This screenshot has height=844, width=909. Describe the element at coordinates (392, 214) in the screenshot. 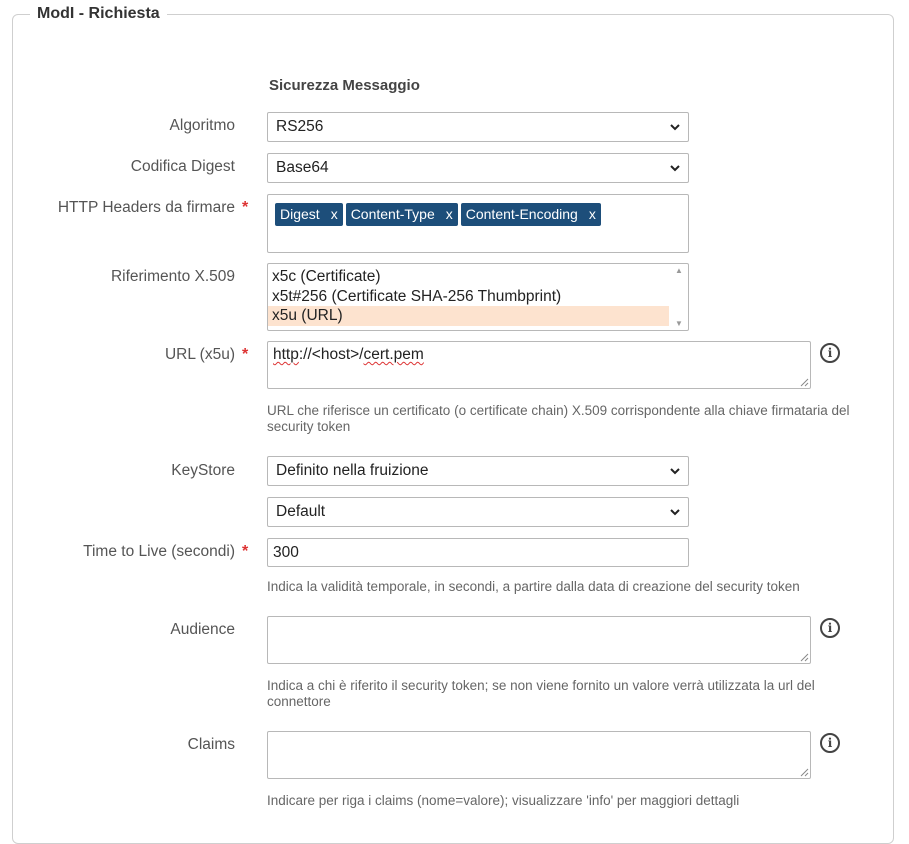

I see `tag-label: Content-Type` at that location.